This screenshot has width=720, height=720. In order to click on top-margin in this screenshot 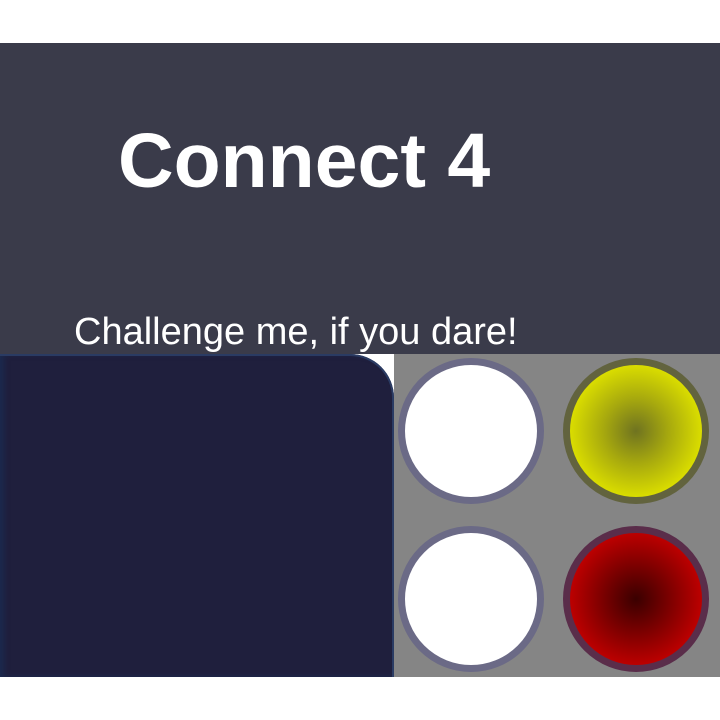, I will do `click(360, 21)`.